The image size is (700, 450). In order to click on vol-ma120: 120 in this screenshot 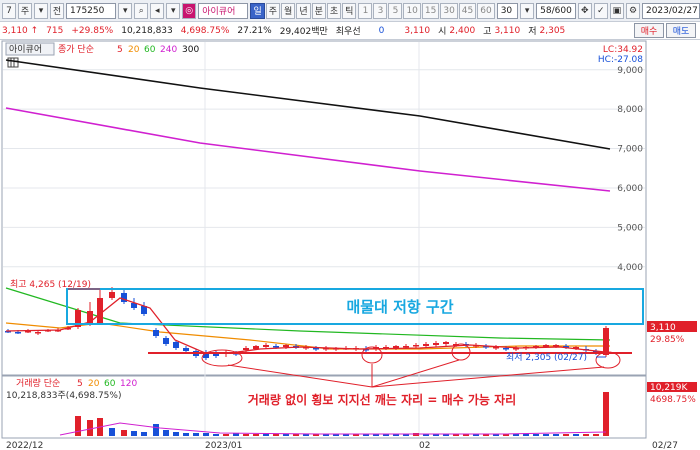, I will do `click(128, 384)`.